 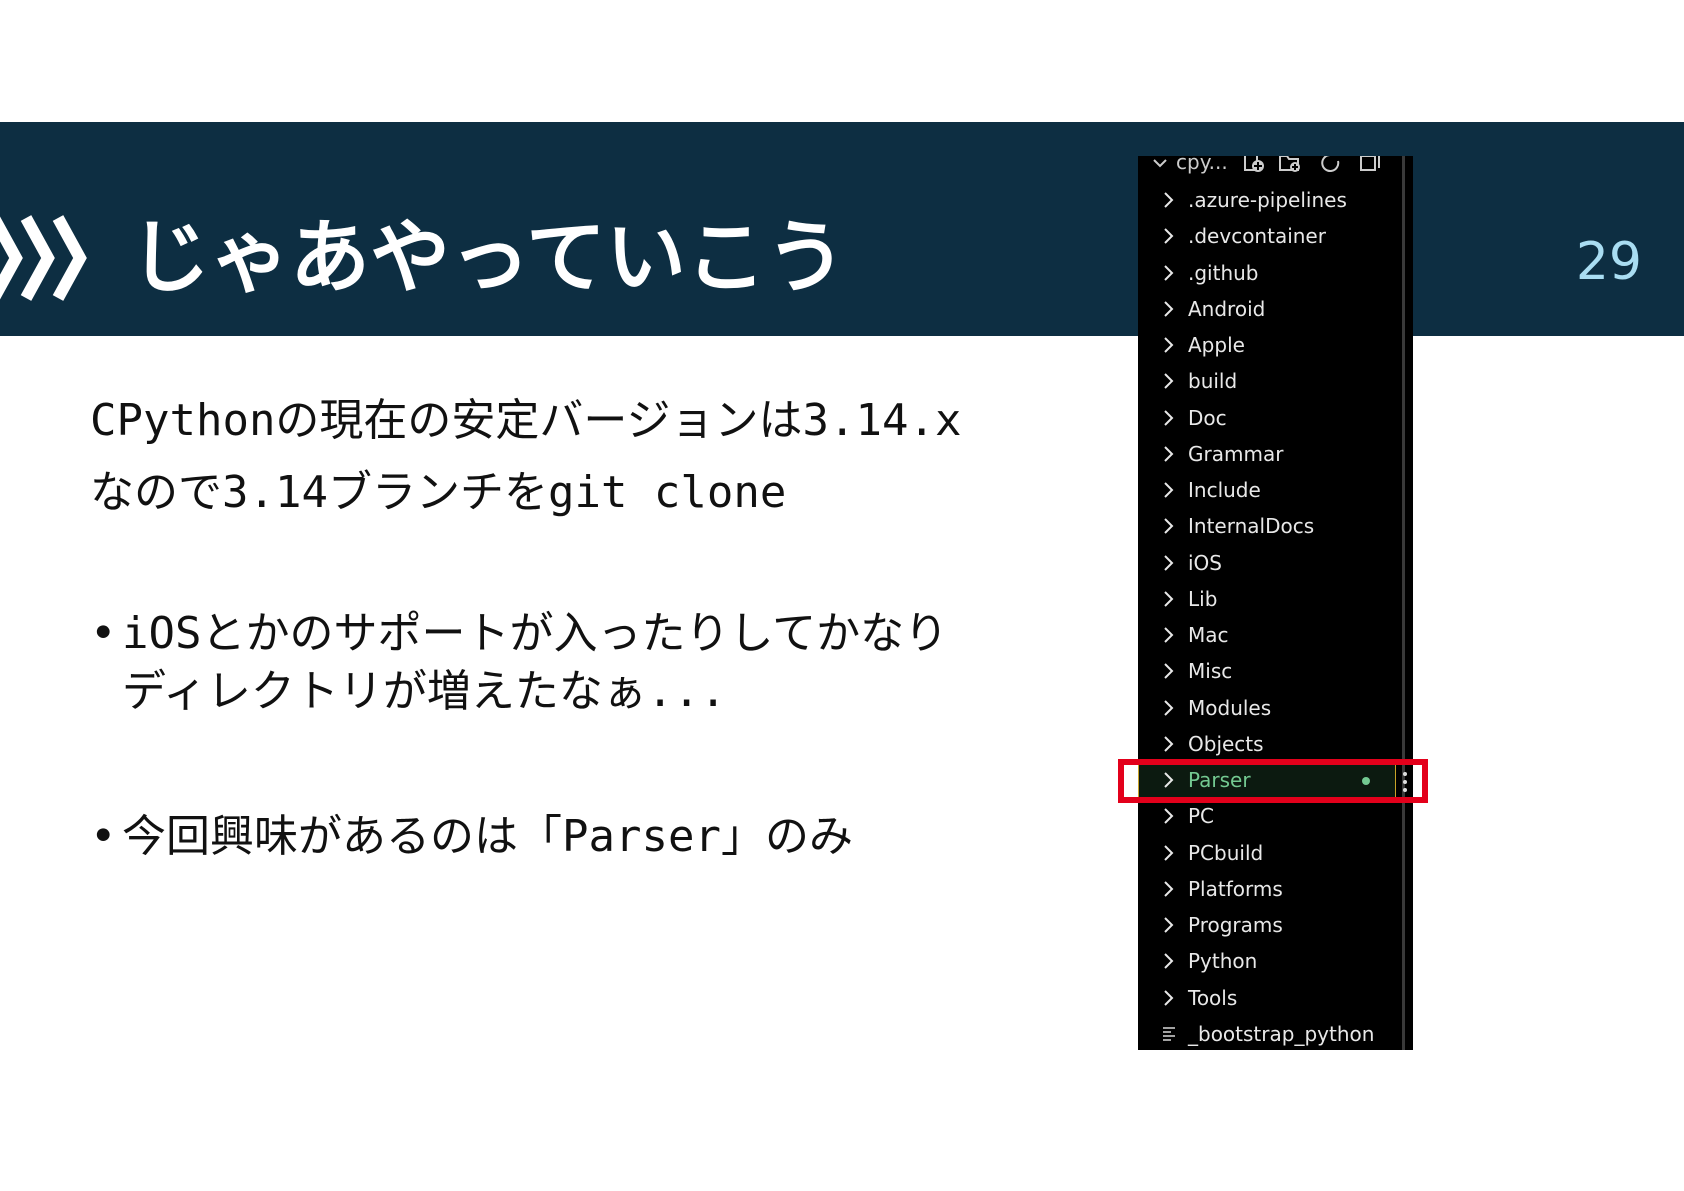 What do you see at coordinates (1169, 1033) in the screenshot?
I see `text-file-icon` at bounding box center [1169, 1033].